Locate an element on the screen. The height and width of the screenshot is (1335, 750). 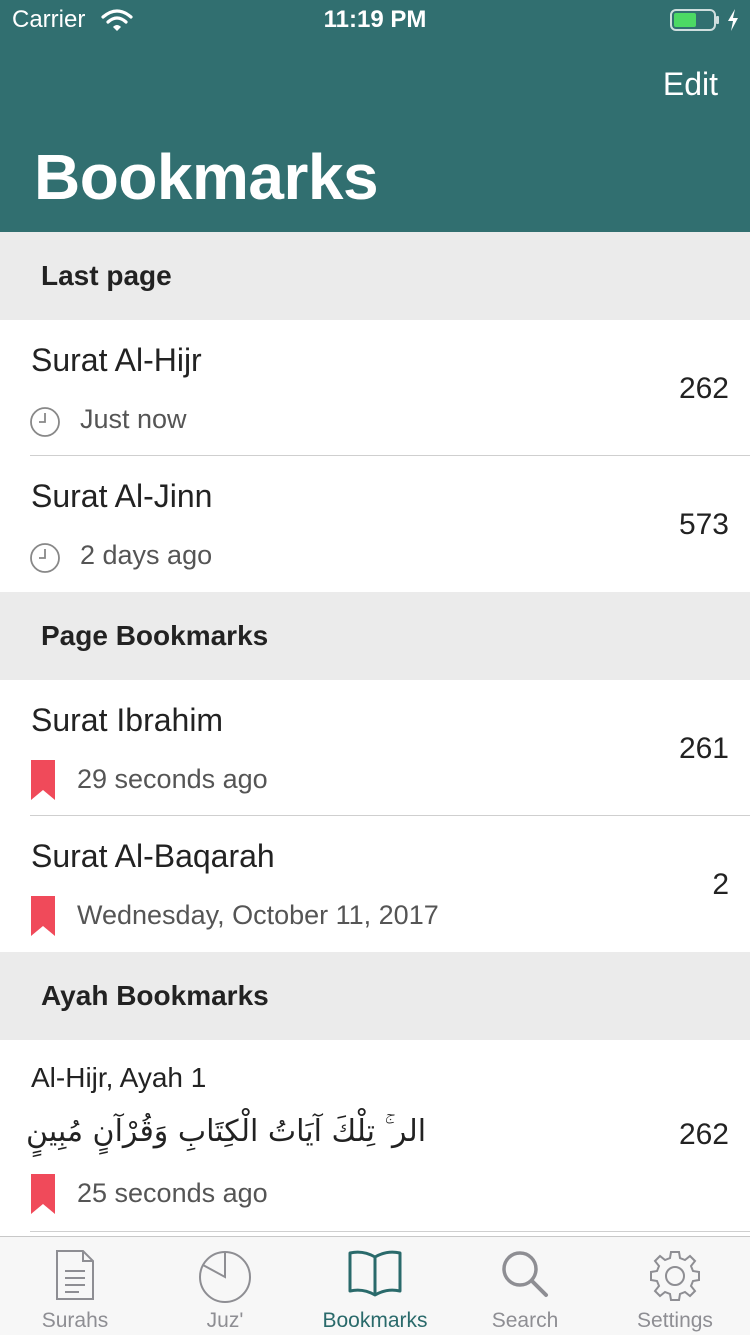
timestamp: 25 seconds ago is located at coordinates (172, 1193).